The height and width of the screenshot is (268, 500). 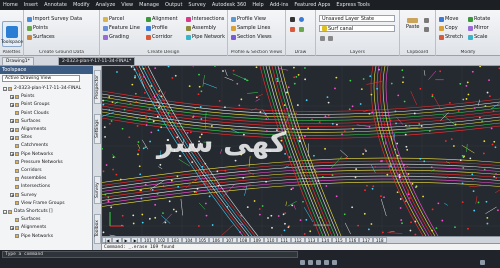 What do you see at coordinates (251, 37) in the screenshot?
I see `section-views-button: Section Views` at bounding box center [251, 37].